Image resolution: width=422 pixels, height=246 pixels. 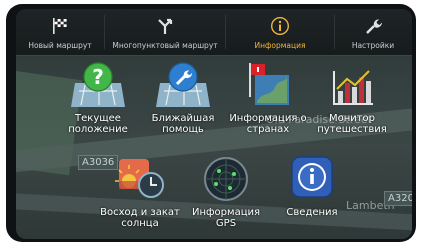 I want to click on menu-item-current-position: ? Текущее положение, so click(x=98, y=98).